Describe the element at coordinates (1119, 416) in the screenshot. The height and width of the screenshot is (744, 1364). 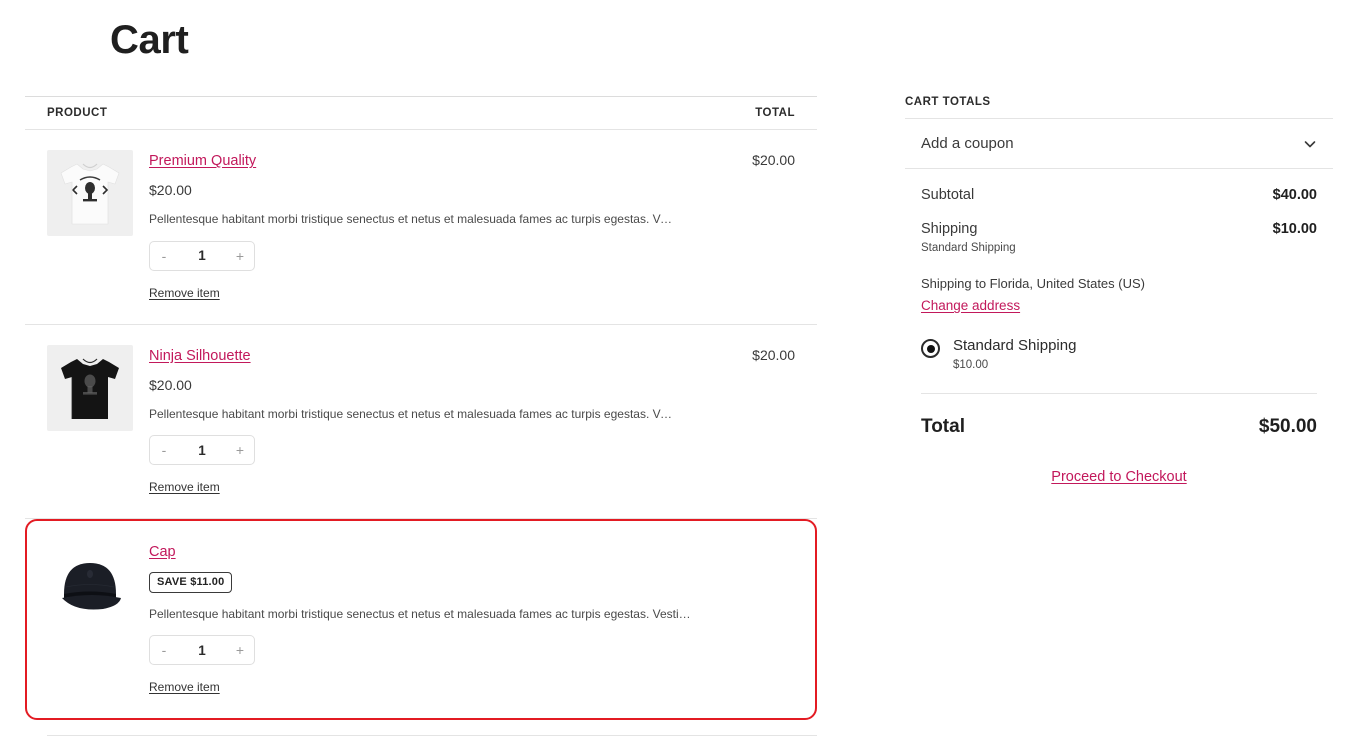
I see `grand-total-row: Total $50.00` at that location.